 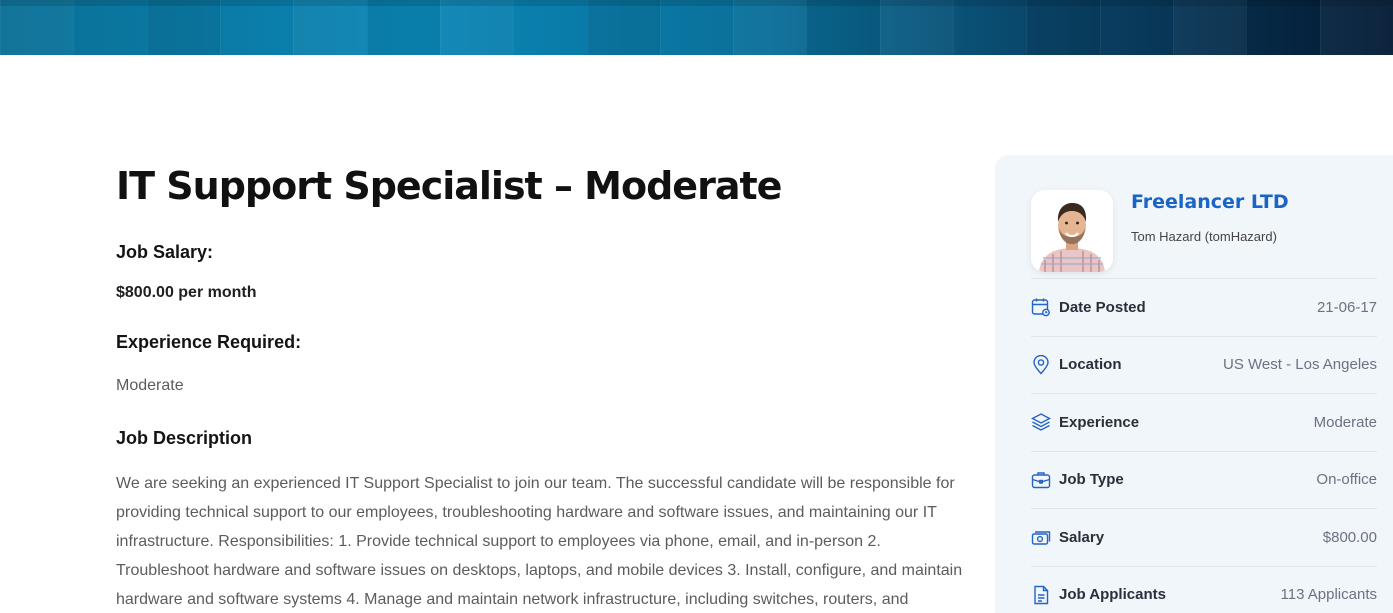 What do you see at coordinates (1346, 480) in the screenshot?
I see `overview-value: On-office` at bounding box center [1346, 480].